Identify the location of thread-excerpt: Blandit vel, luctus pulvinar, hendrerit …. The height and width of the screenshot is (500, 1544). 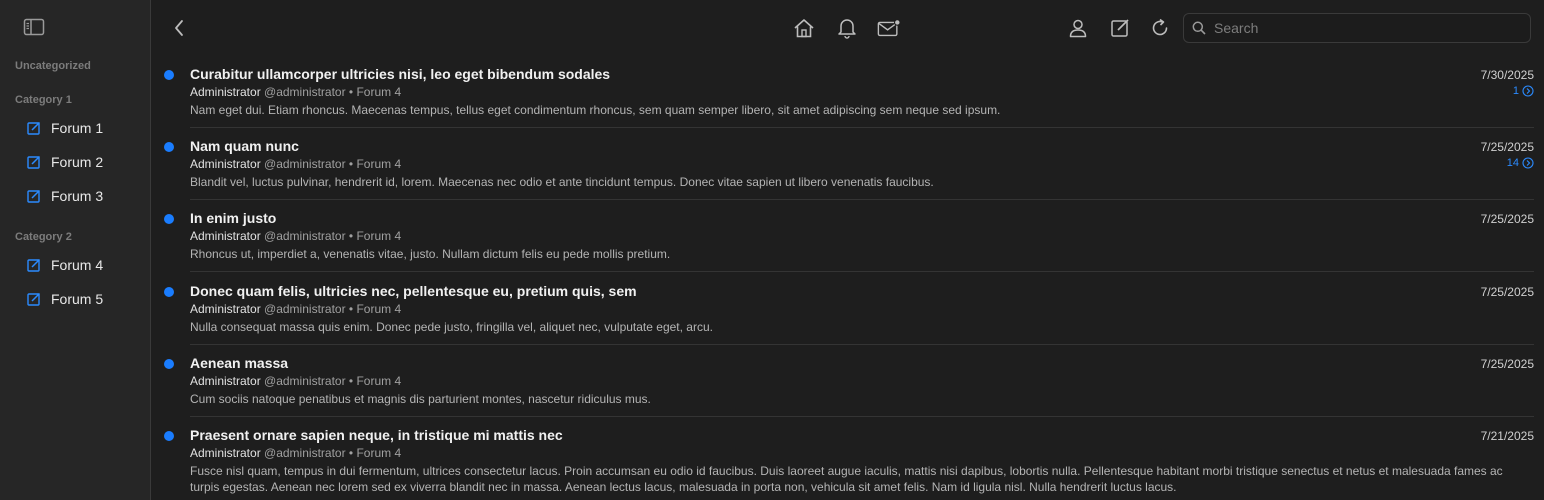
(562, 182).